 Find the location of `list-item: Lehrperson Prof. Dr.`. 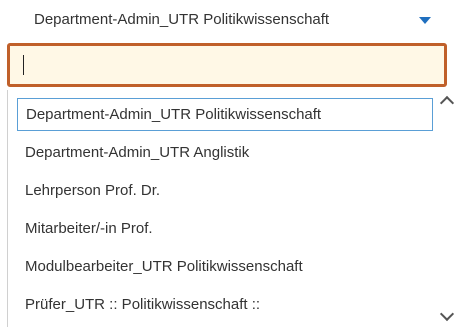

list-item: Lehrperson Prof. Dr. is located at coordinates (225, 190).